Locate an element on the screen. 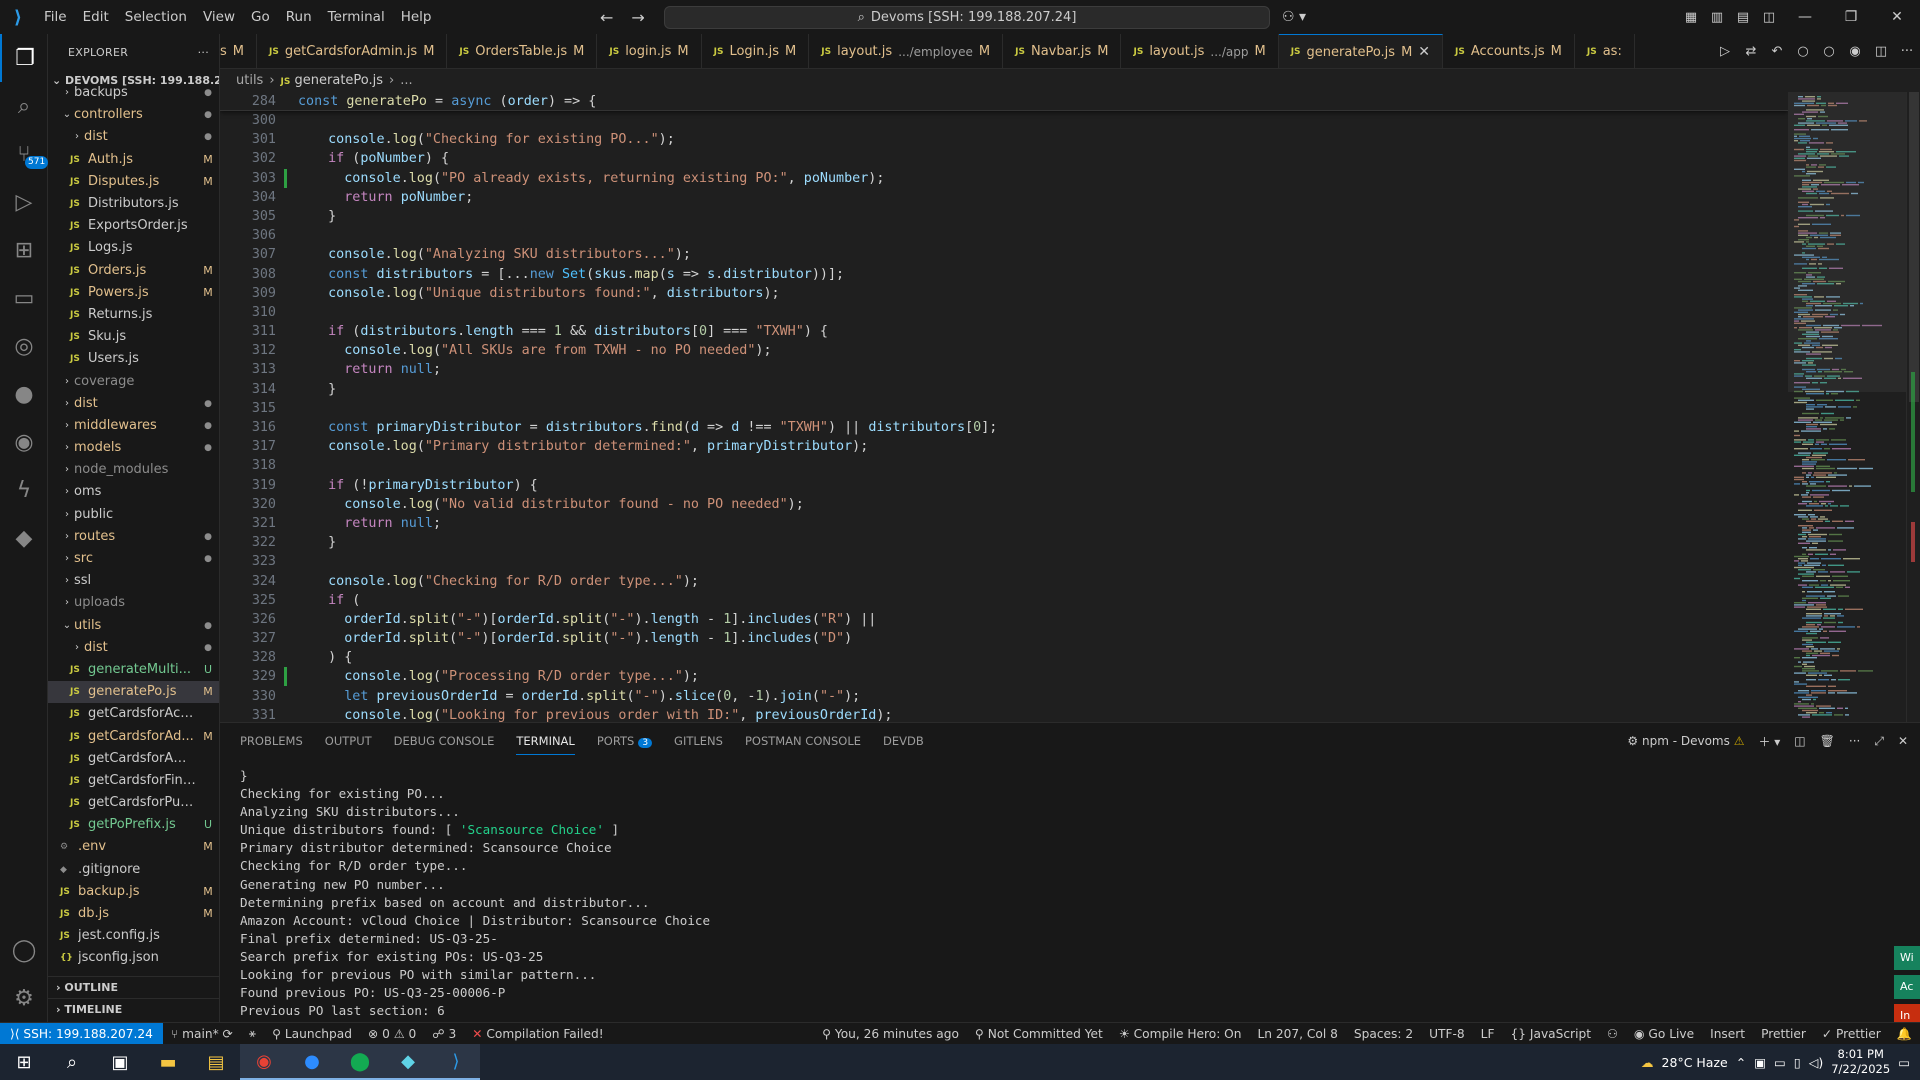  launchpad: ⚲ Launchpad is located at coordinates (312, 1034).